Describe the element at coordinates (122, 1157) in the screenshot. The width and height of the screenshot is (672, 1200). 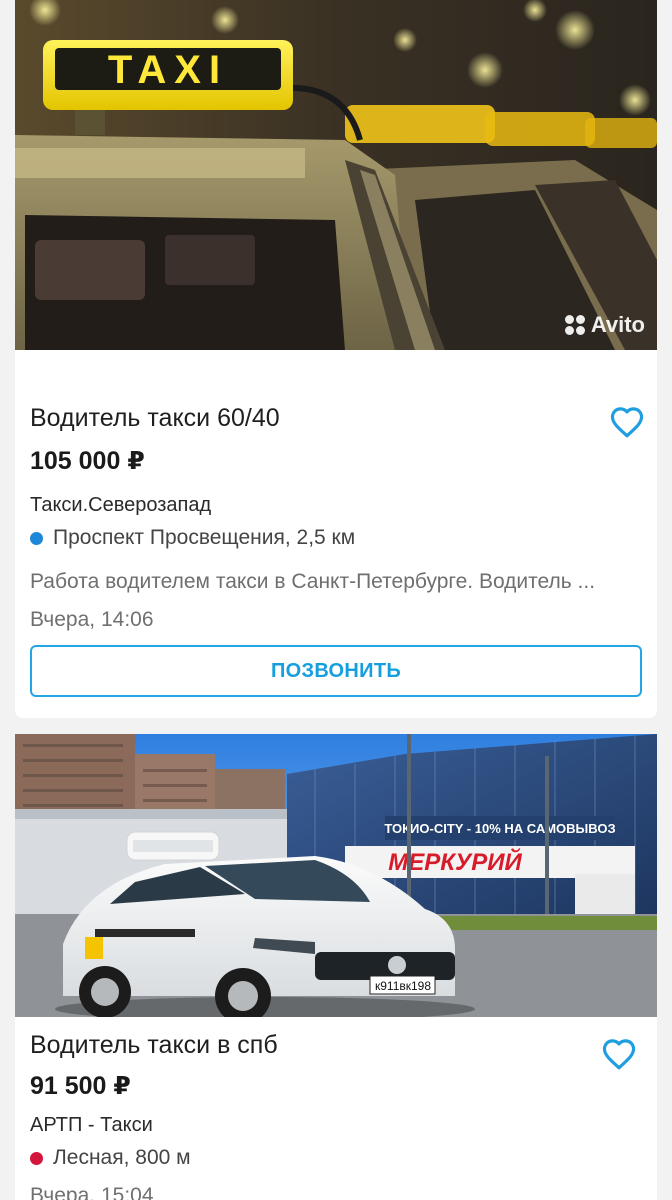
I see `location-text: Лесная, 800 м` at that location.